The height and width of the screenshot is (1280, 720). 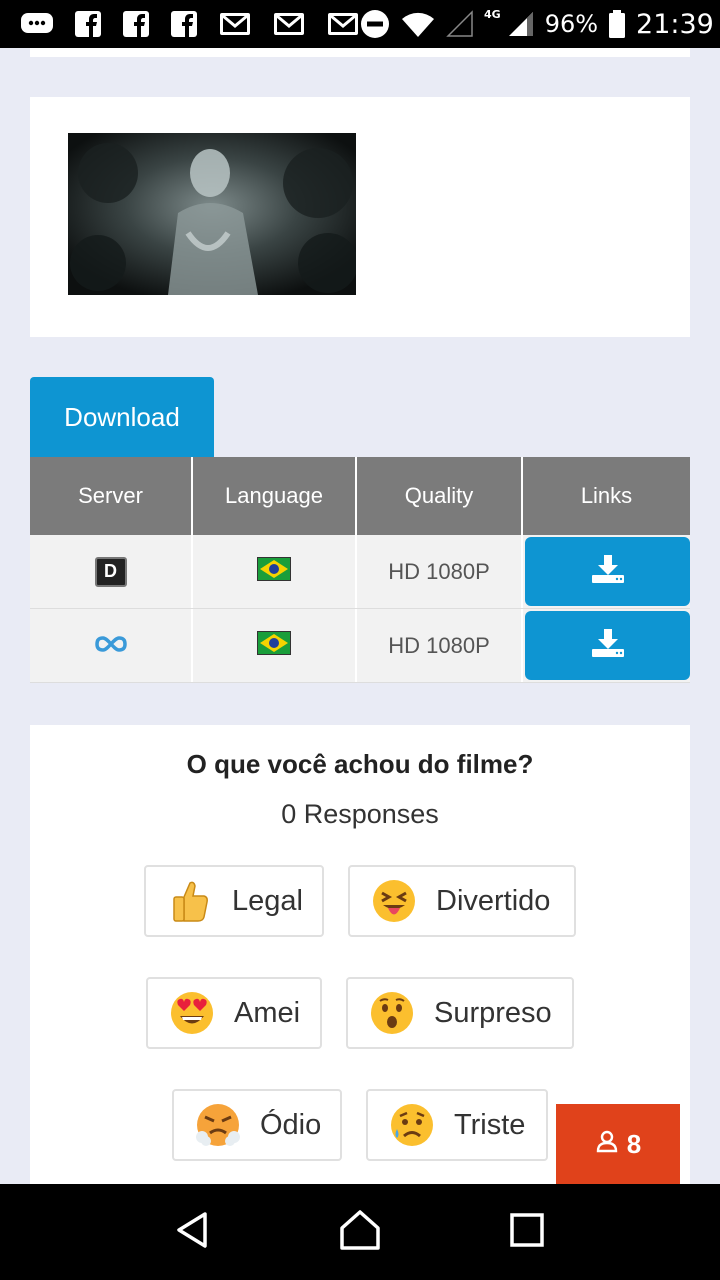 What do you see at coordinates (571, 24) in the screenshot?
I see `battery-percent: 96%` at bounding box center [571, 24].